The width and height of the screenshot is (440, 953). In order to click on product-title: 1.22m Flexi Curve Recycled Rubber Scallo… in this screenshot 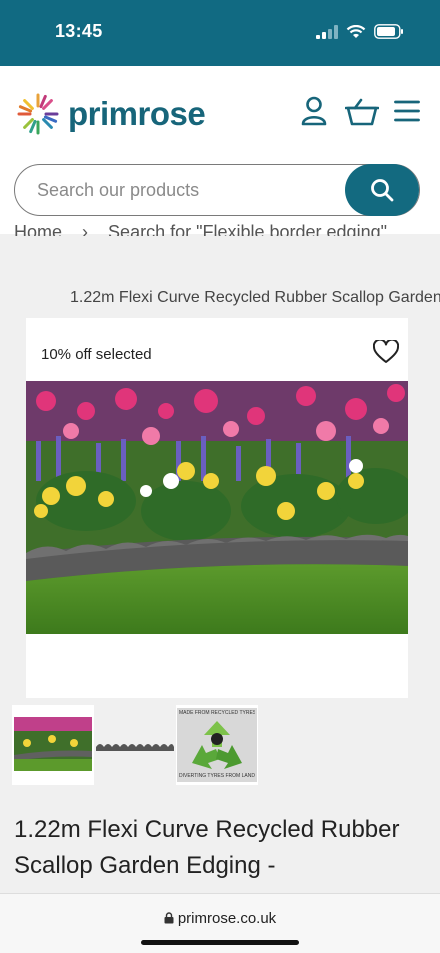, I will do `click(207, 847)`.